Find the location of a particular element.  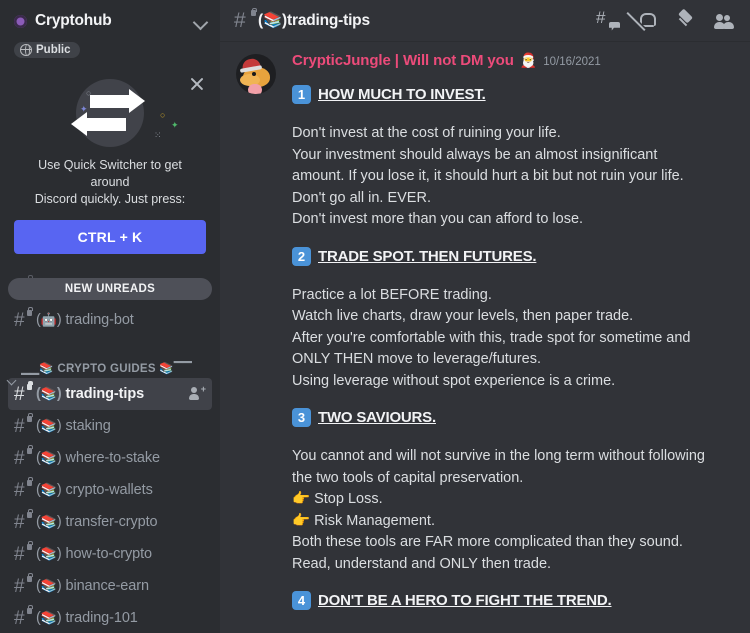

pinned-messages-icon is located at coordinates (686, 20).